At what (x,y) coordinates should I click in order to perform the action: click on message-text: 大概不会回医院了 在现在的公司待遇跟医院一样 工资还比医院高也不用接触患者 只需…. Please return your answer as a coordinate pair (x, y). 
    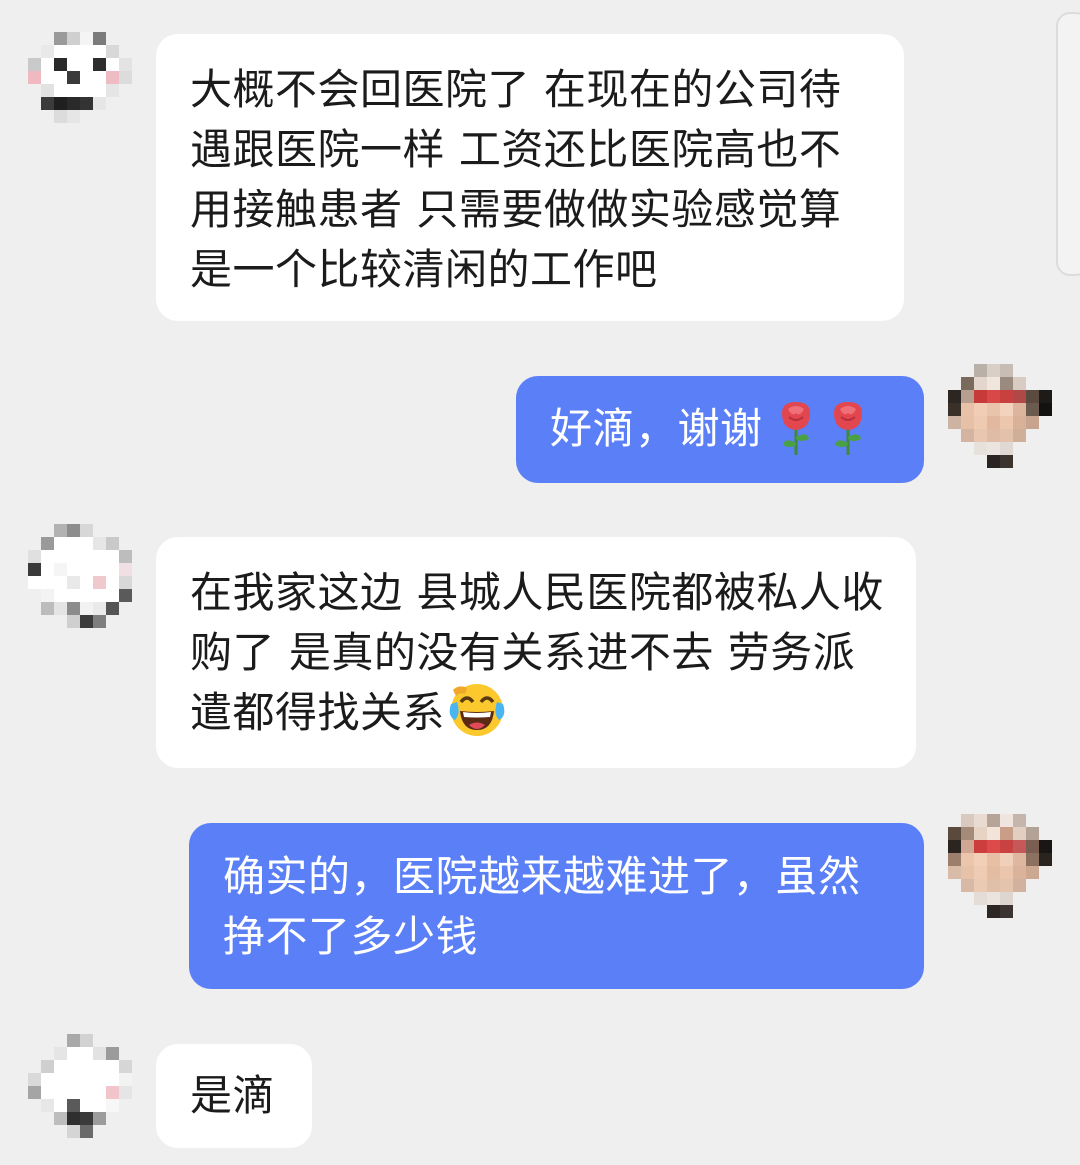
    Looking at the image, I should click on (516, 179).